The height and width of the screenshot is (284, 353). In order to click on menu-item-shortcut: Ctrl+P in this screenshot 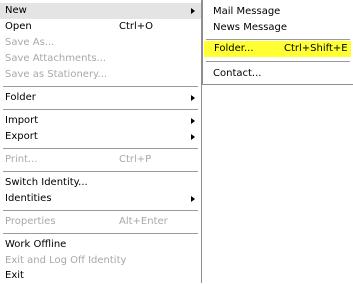, I will do `click(135, 159)`.